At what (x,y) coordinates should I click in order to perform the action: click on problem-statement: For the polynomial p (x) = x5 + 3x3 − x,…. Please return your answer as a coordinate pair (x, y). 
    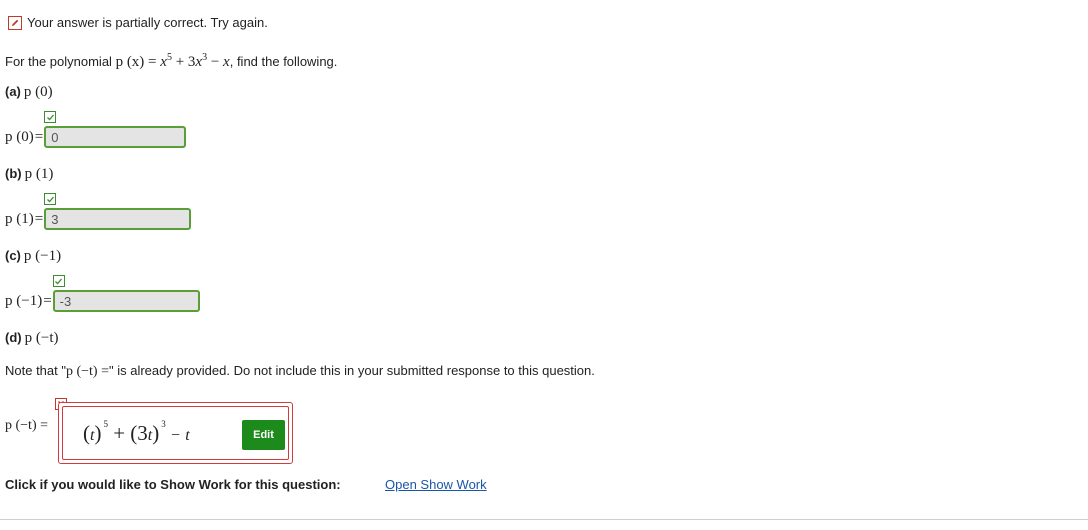
    Looking at the image, I should click on (171, 61).